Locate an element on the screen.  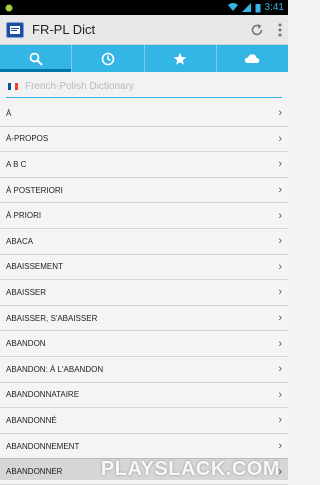
list-item: À PRIORI › is located at coordinates (144, 216).